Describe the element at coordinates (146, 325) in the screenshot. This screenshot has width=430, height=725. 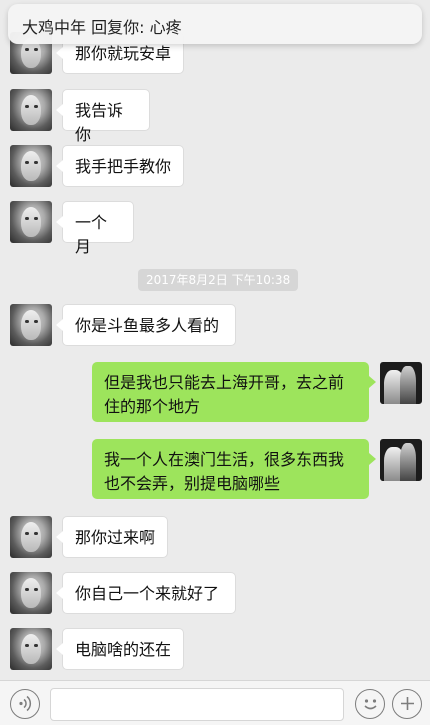
I see `message-bubble-4: 你是斗鱼最多人看的` at that location.